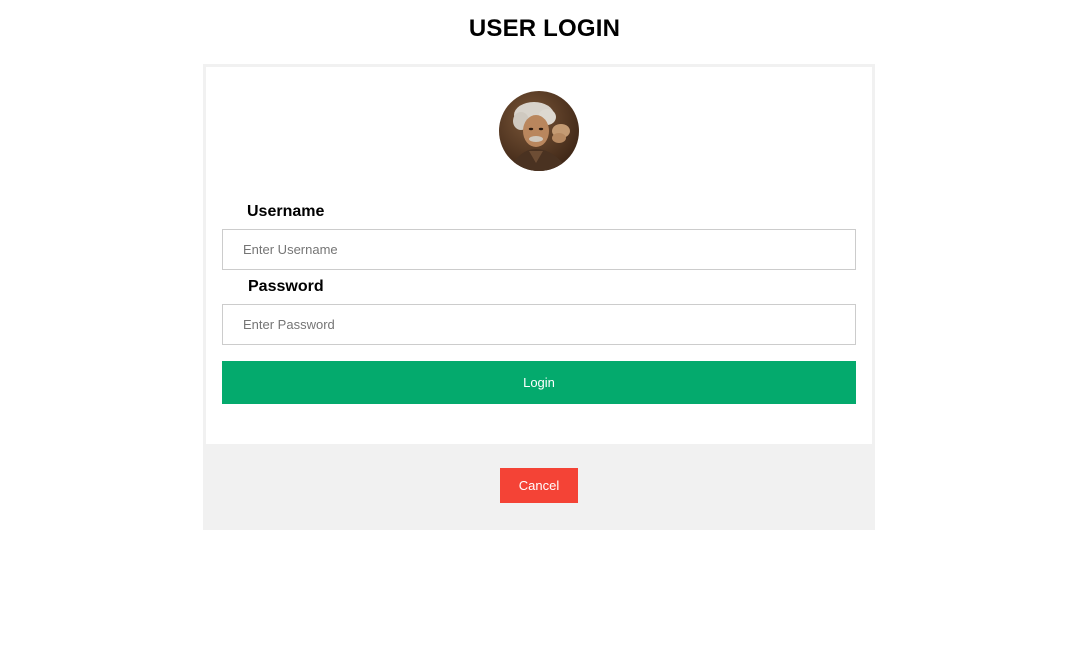  Describe the element at coordinates (286, 286) in the screenshot. I see `password-label: Password` at that location.